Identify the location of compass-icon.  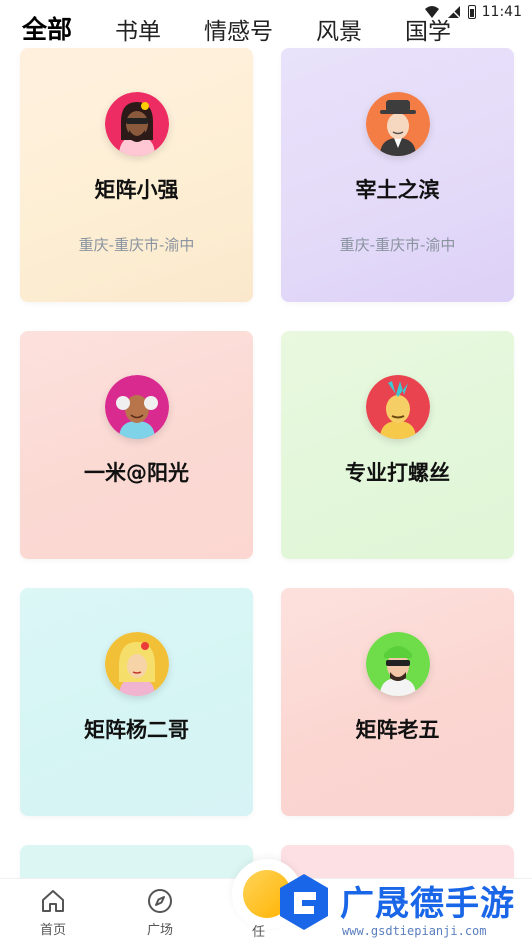
(160, 901).